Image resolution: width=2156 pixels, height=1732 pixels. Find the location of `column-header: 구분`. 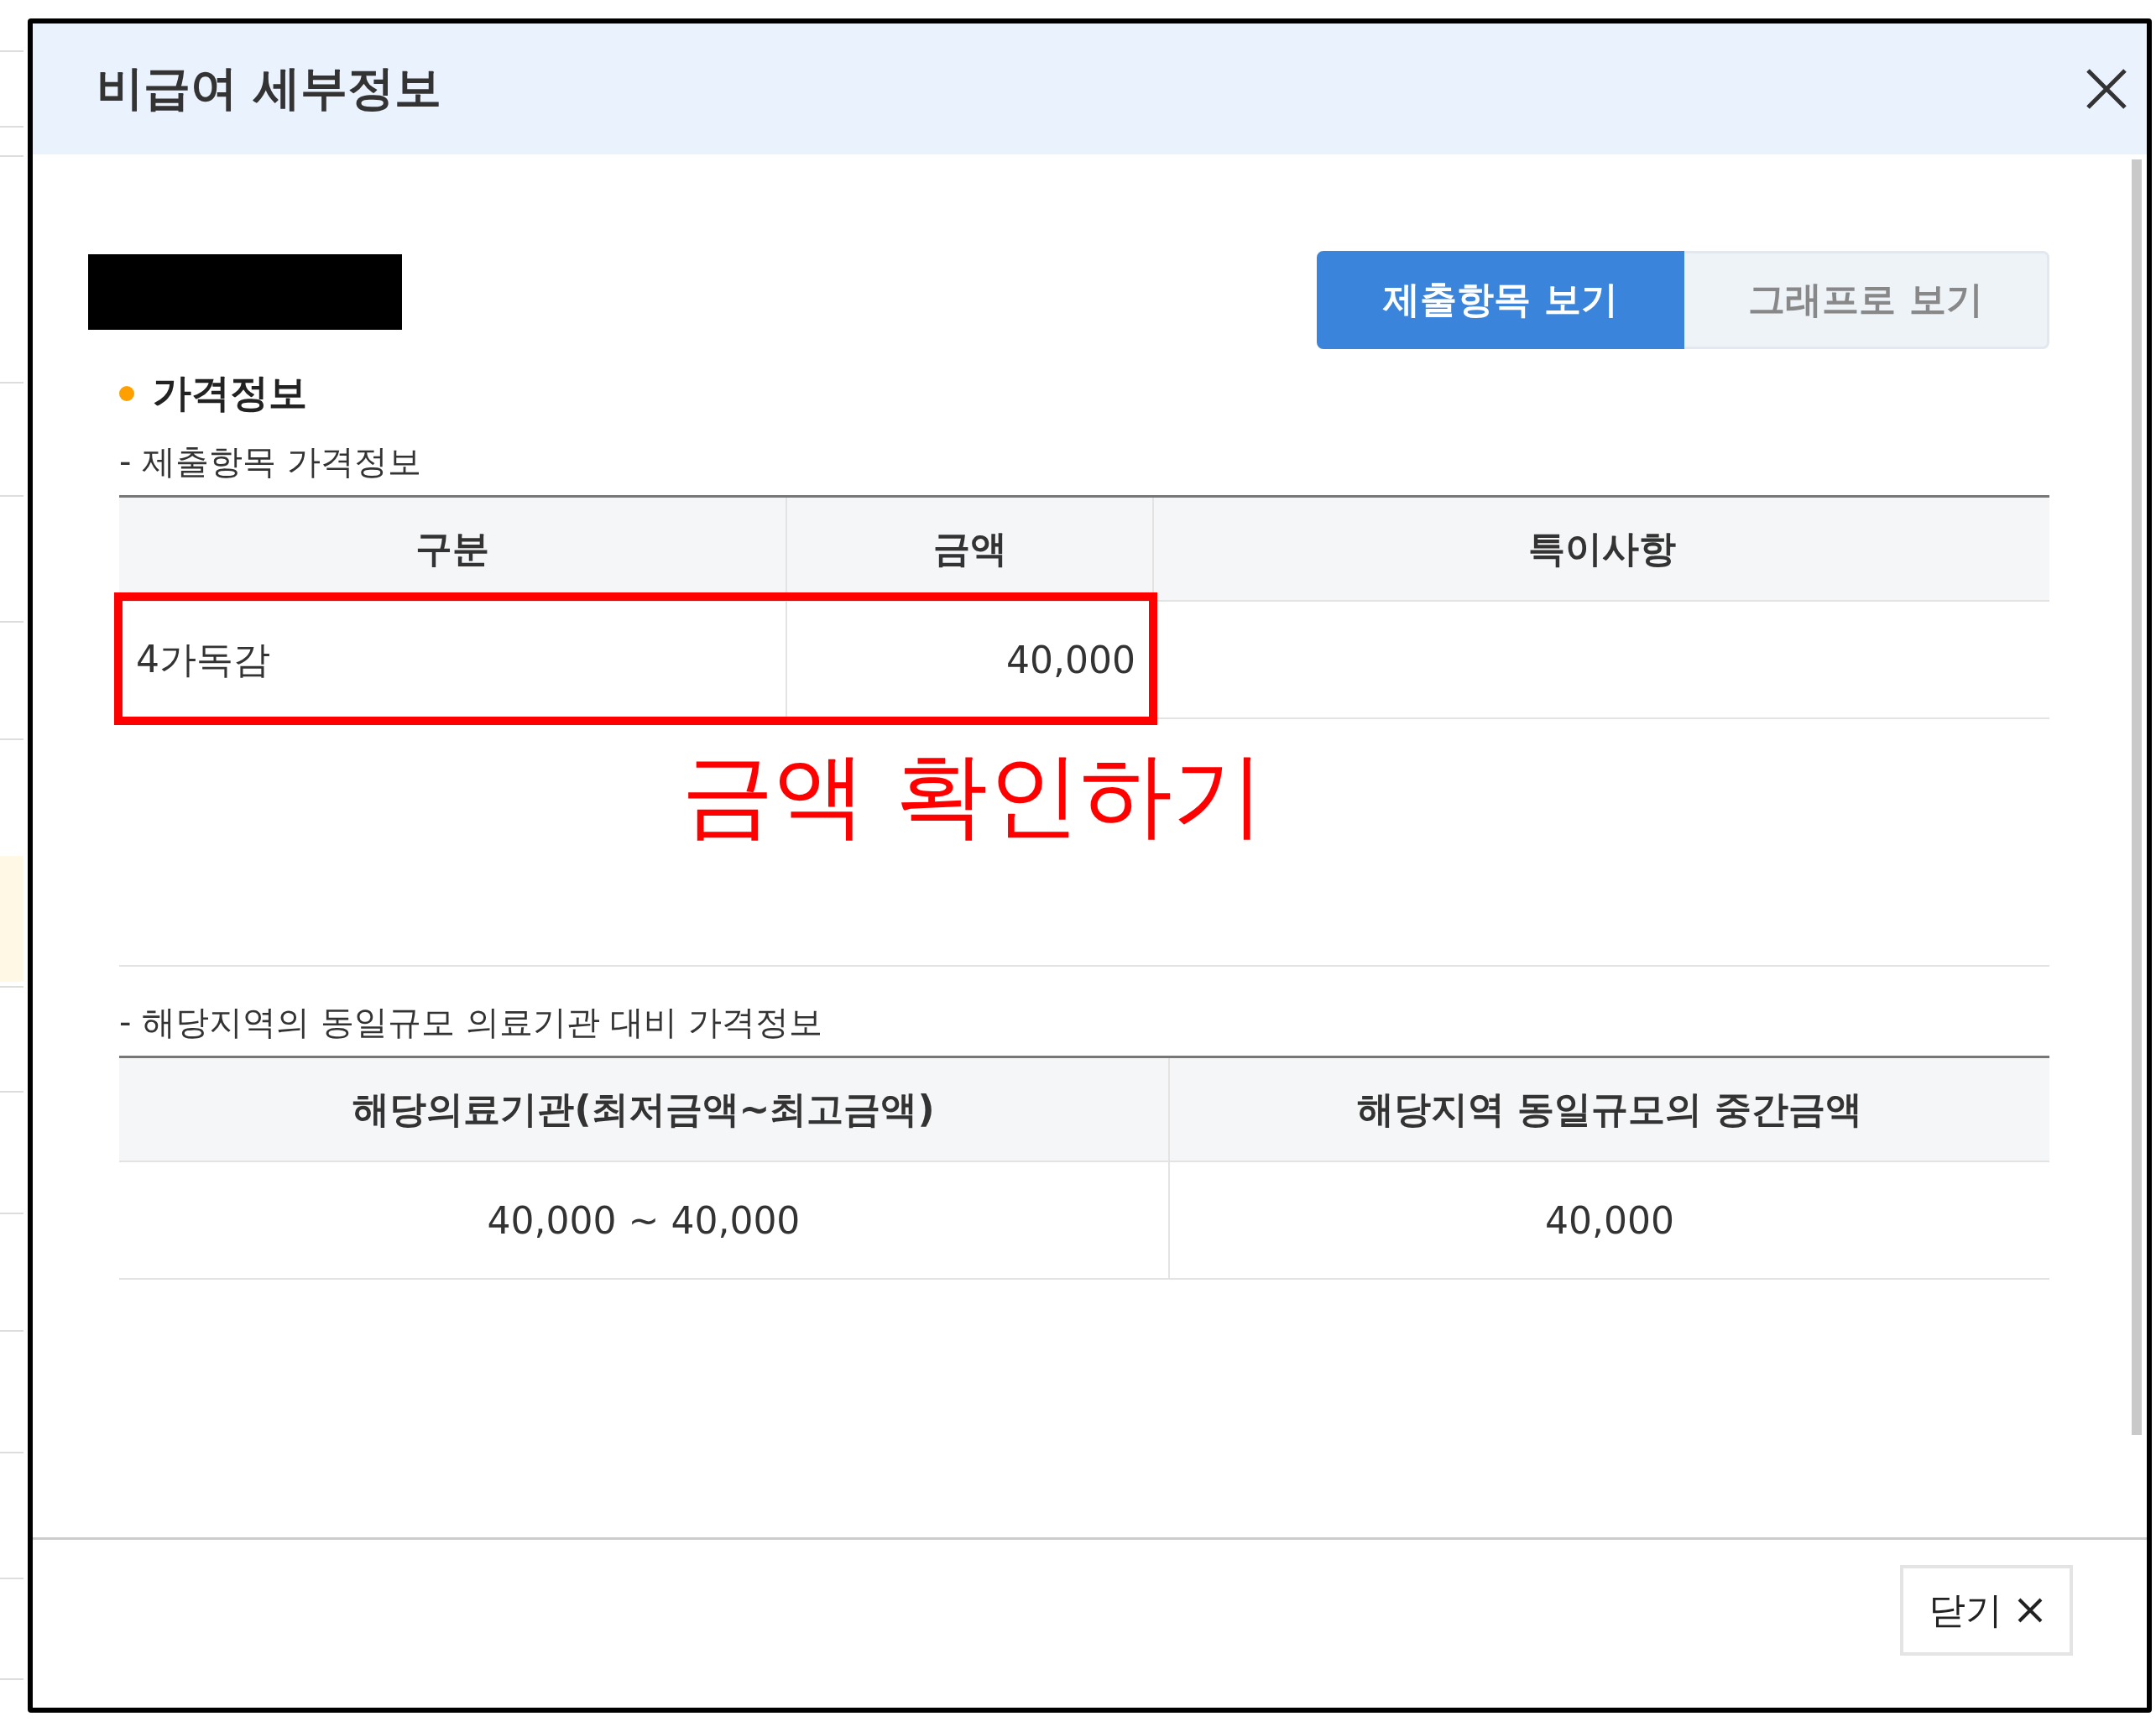

column-header: 구분 is located at coordinates (452, 548).